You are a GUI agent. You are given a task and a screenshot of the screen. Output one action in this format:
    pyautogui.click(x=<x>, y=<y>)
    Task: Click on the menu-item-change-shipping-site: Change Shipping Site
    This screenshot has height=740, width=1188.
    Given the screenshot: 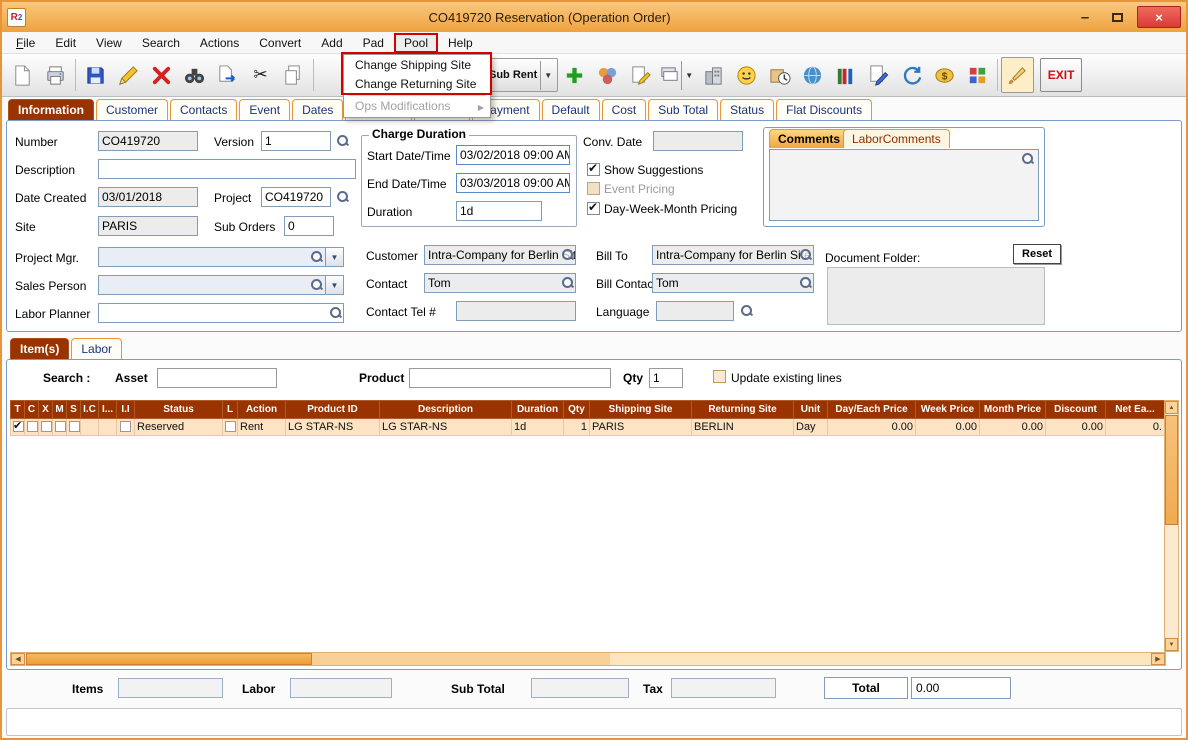 What is the action you would take?
    pyautogui.click(x=417, y=65)
    